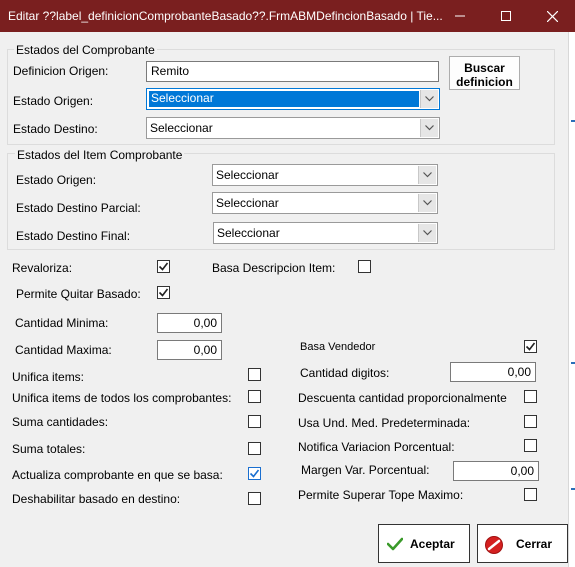 The width and height of the screenshot is (575, 567). I want to click on revaloriza-checkbox, so click(163, 266).